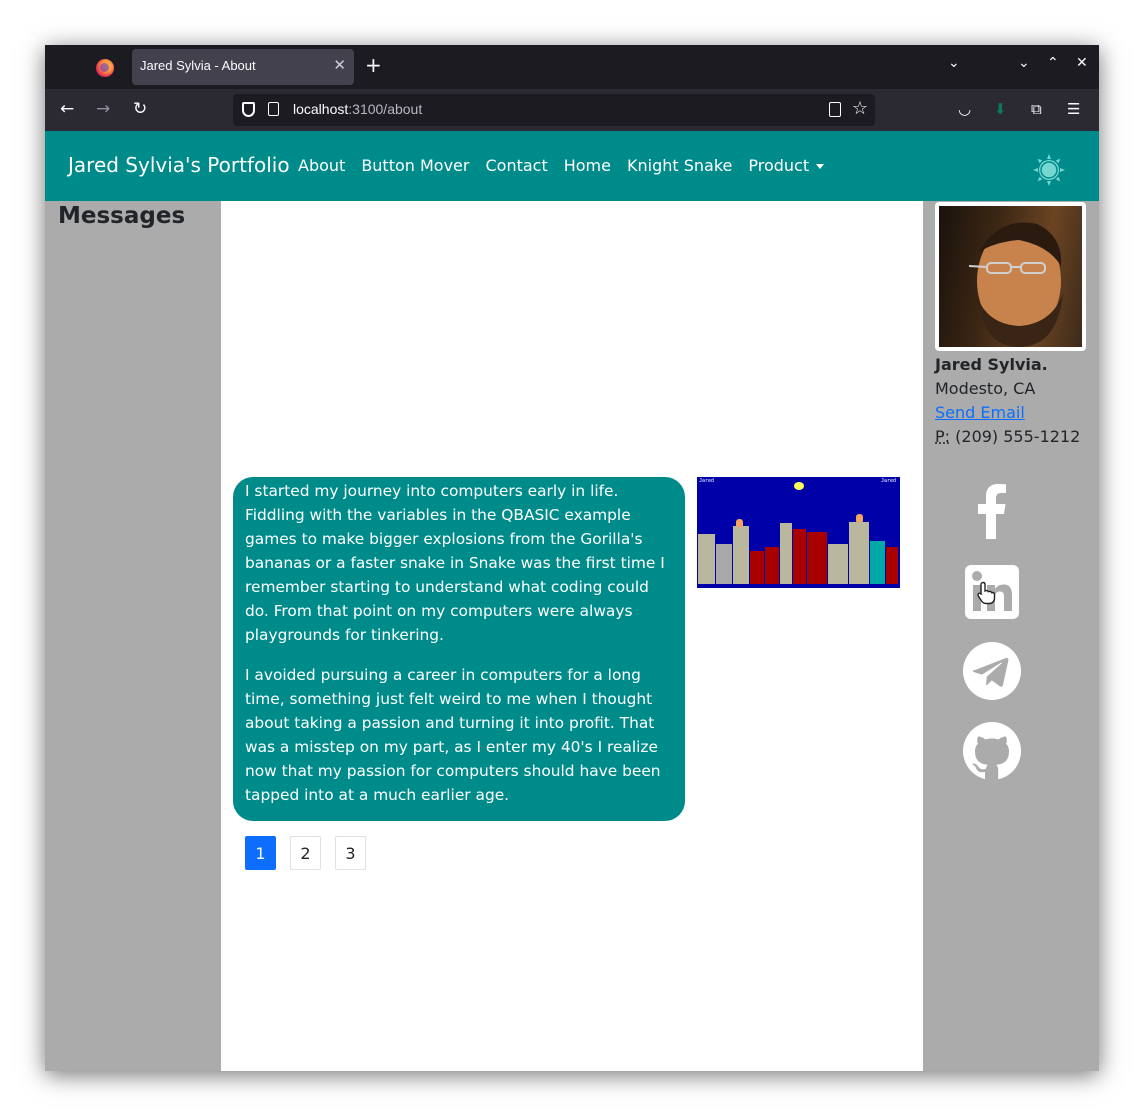 The image size is (1144, 1116). What do you see at coordinates (992, 671) in the screenshot?
I see `telegram-icon` at bounding box center [992, 671].